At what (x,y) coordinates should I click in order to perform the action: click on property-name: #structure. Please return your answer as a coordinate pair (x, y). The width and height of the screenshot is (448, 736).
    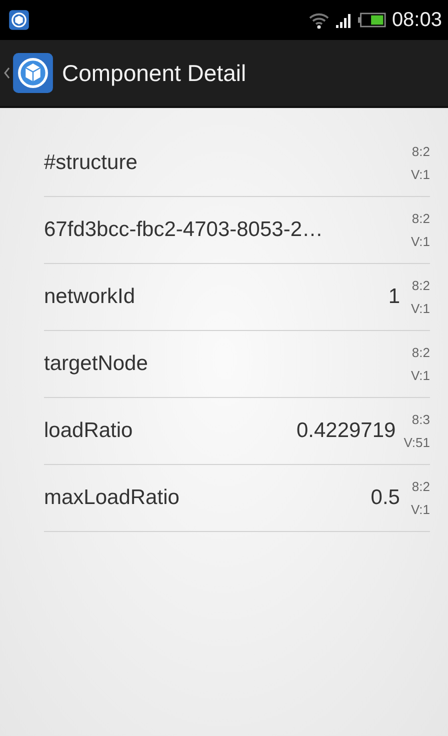
    Looking at the image, I should click on (91, 163).